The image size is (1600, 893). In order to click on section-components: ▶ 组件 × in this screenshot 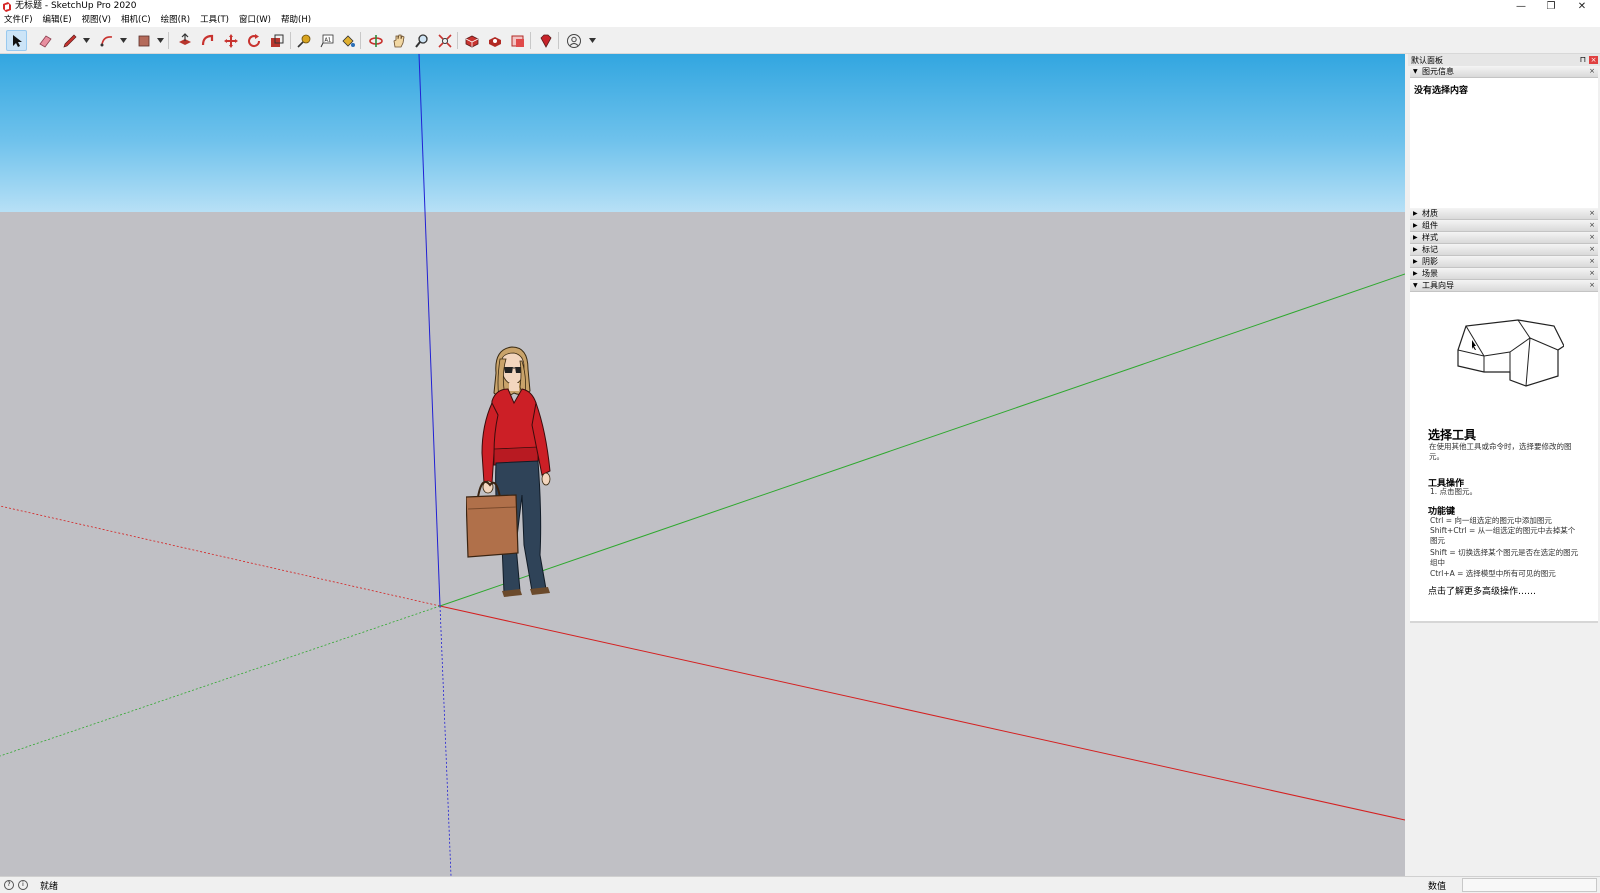, I will do `click(1504, 226)`.